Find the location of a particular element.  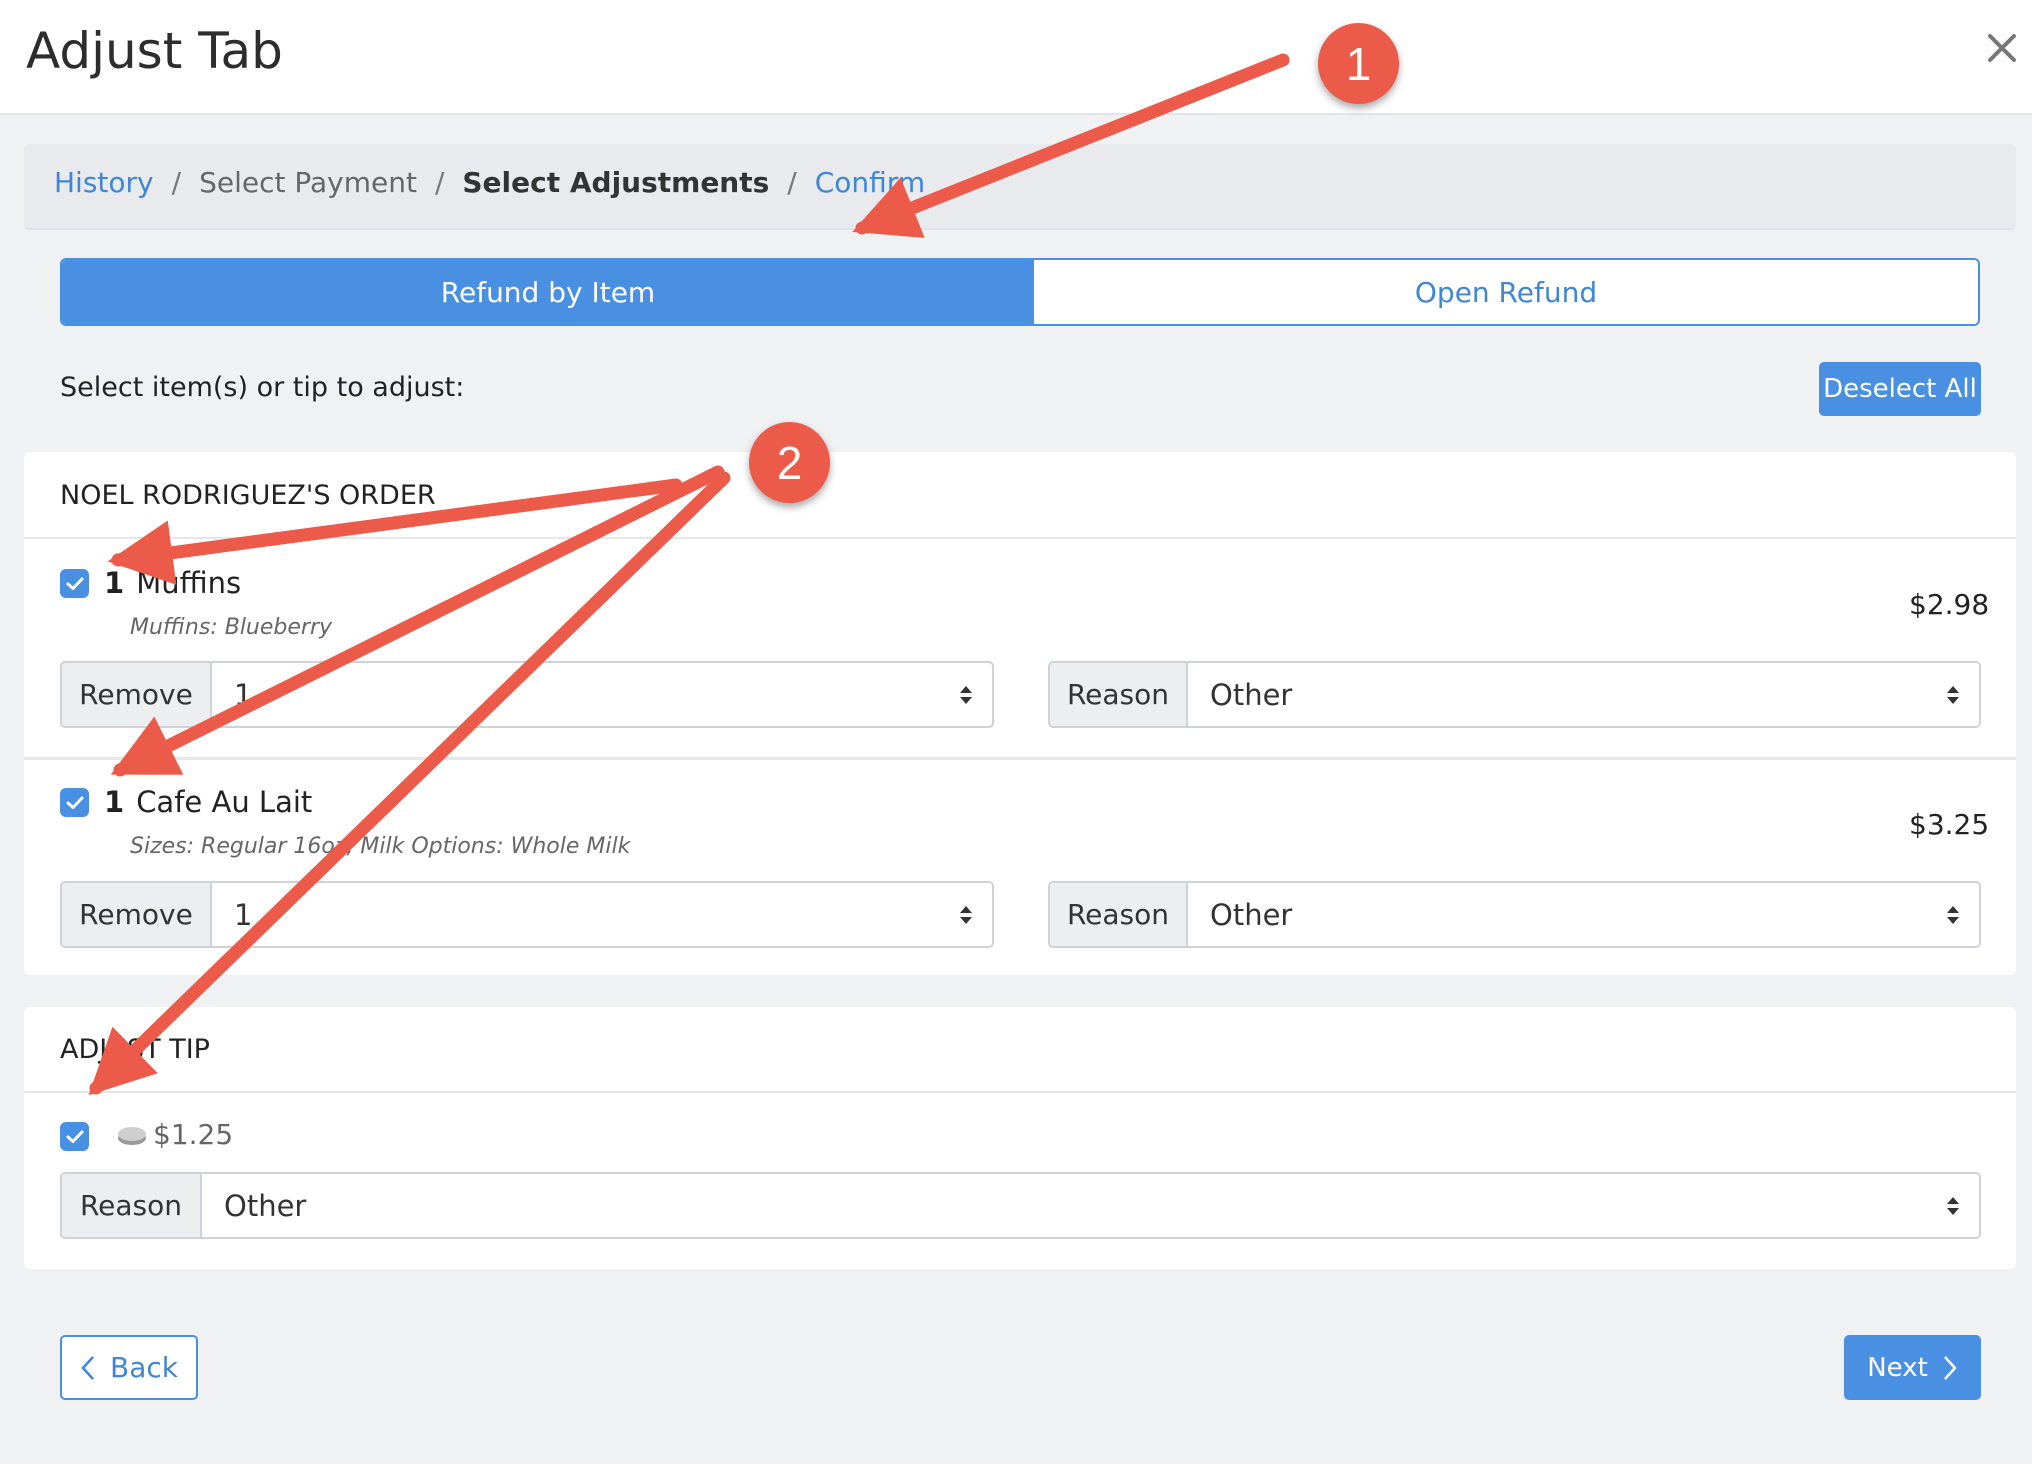

breadcrumb-confirm: Confirm is located at coordinates (870, 182).